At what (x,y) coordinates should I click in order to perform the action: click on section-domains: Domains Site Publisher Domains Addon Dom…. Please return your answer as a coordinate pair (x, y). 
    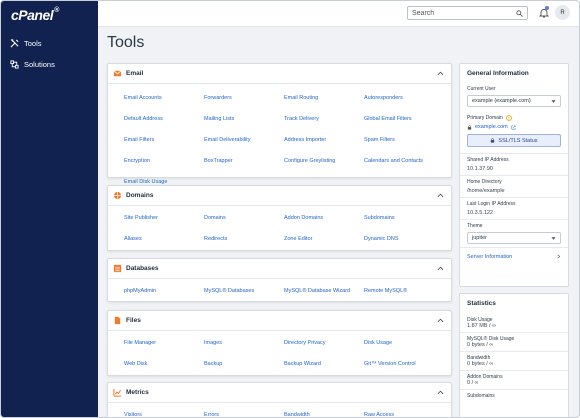
    Looking at the image, I should click on (279, 218).